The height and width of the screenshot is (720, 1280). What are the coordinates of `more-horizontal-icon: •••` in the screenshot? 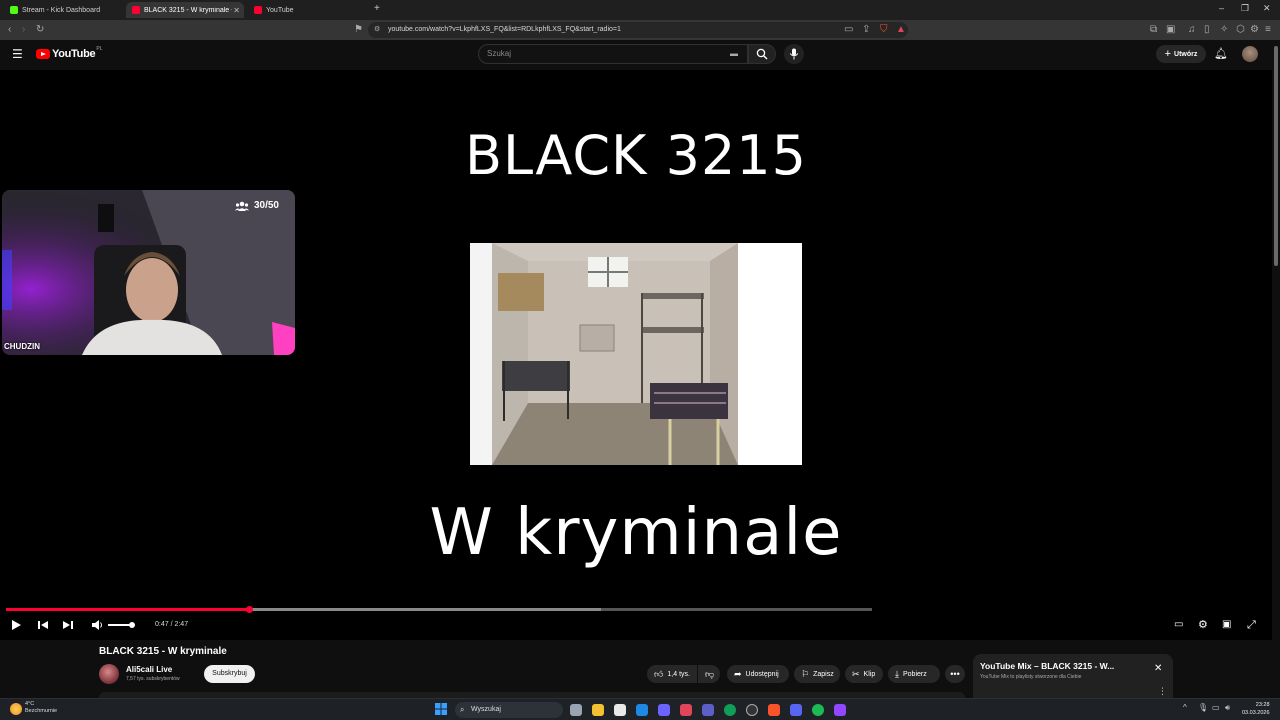 It's located at (955, 674).